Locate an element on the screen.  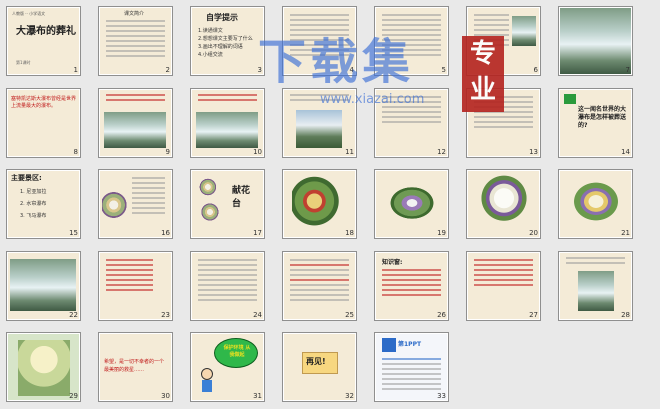
slide-number: 33 is located at coordinates (441, 396).